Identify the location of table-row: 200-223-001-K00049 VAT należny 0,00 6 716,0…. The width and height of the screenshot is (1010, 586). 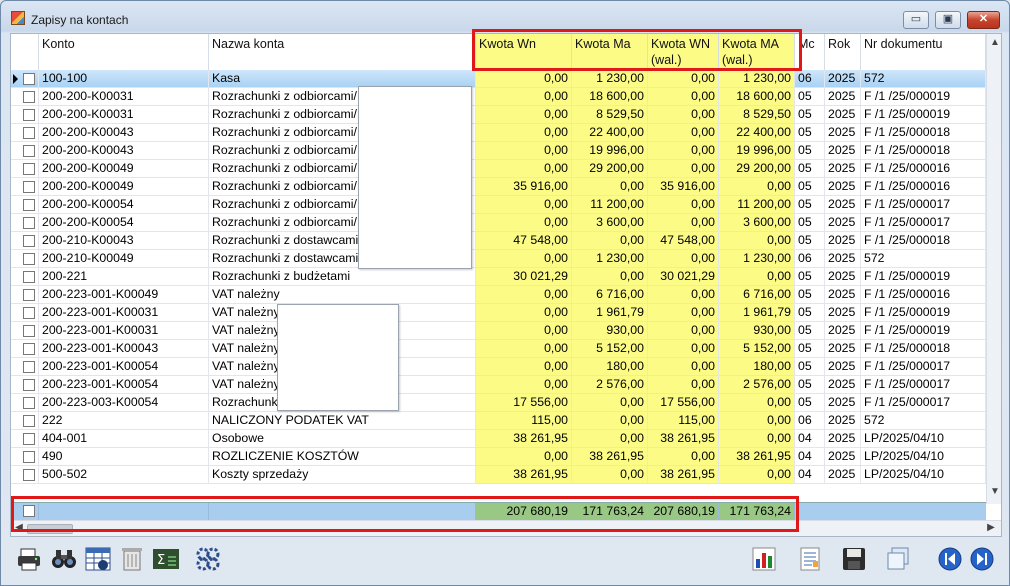
(498, 295).